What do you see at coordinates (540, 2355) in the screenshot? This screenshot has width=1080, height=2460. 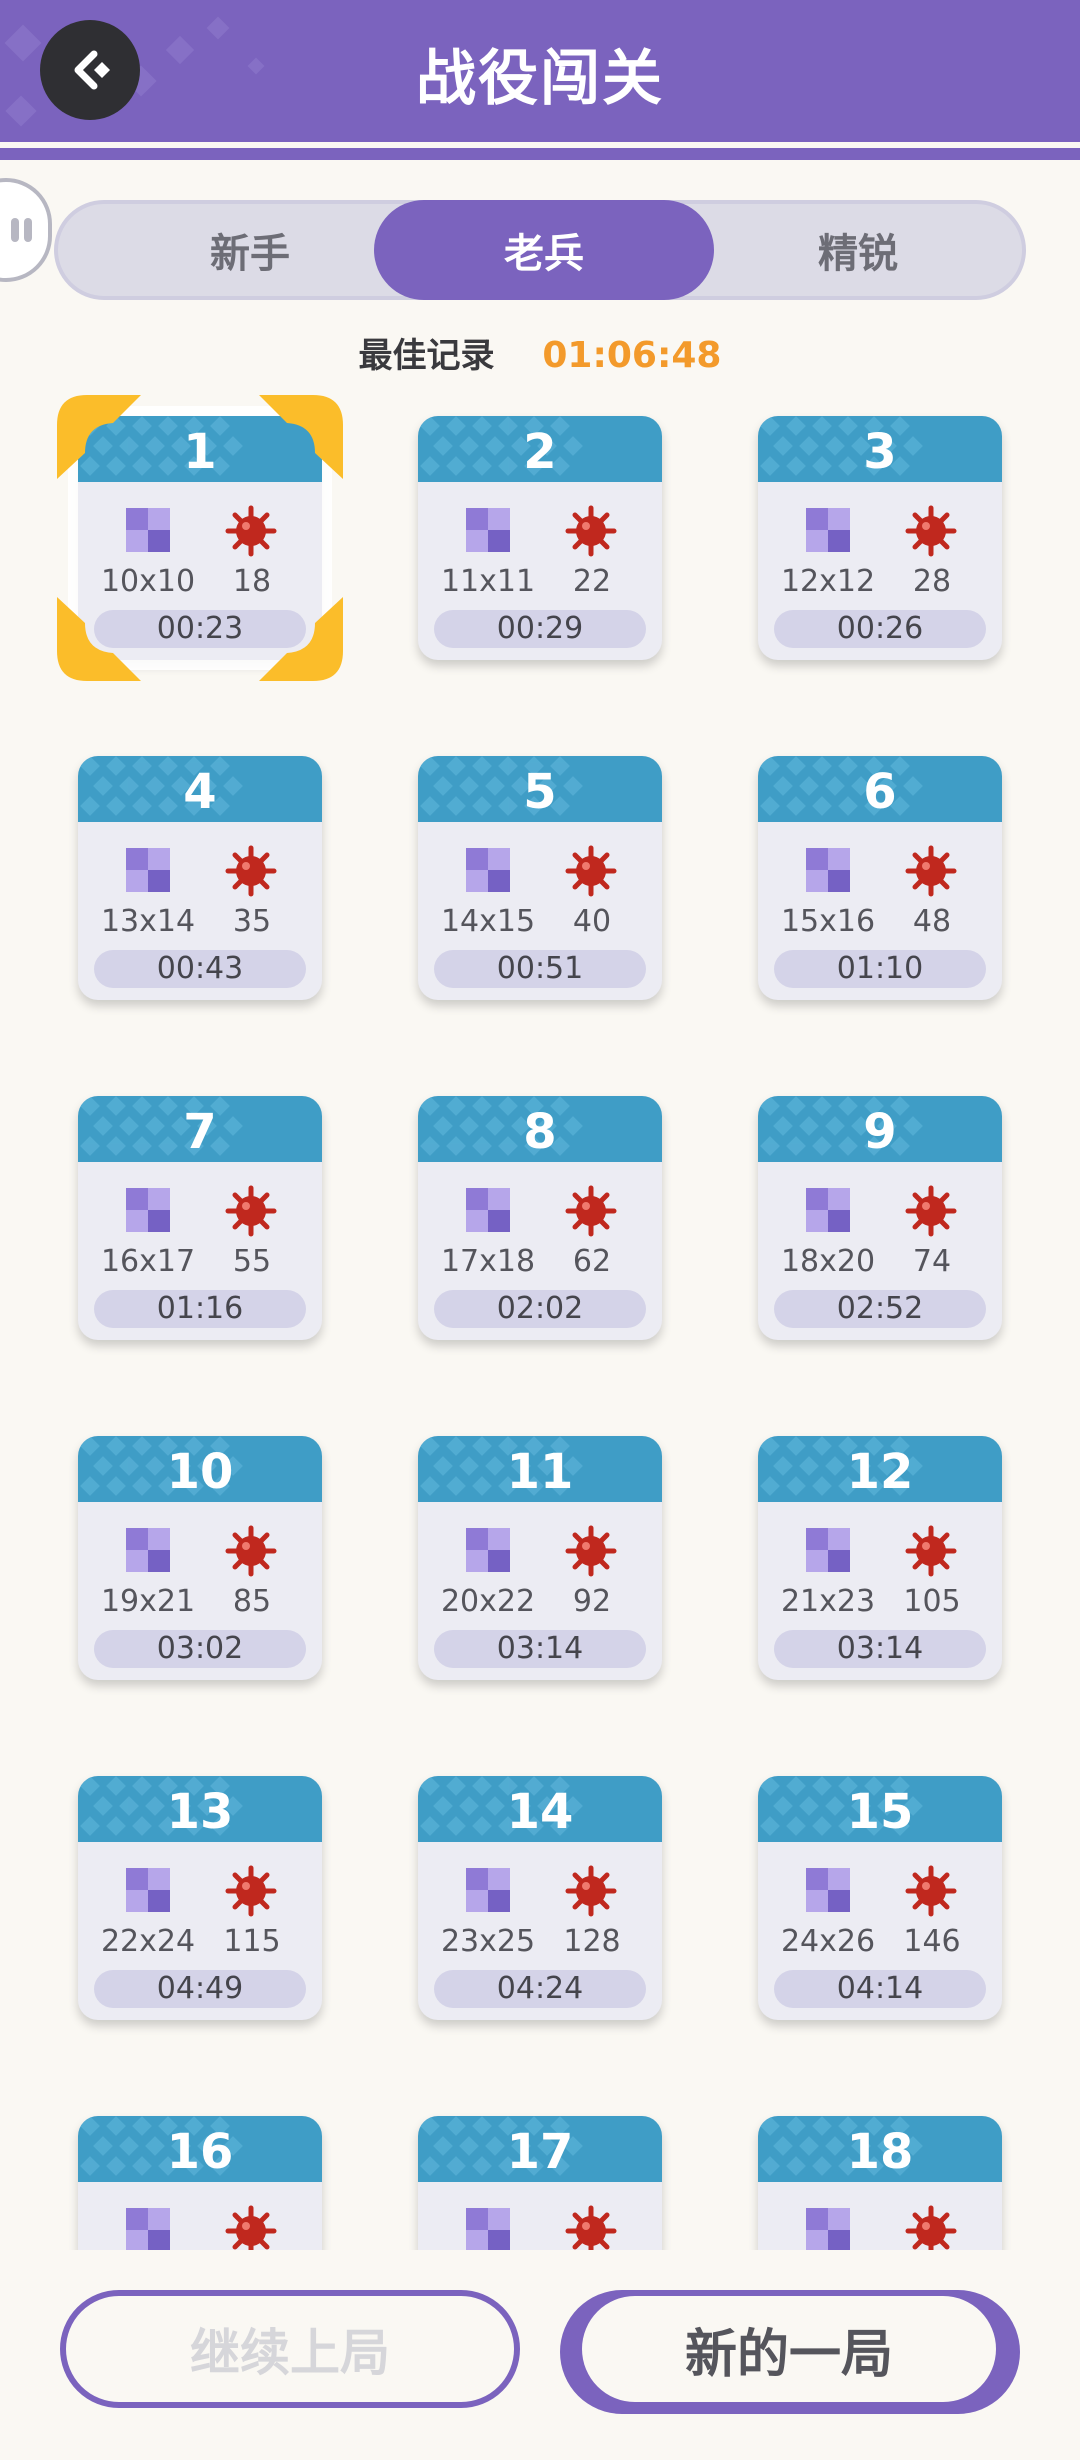 I see `bottom-bar: 继续上局 新的一局` at bounding box center [540, 2355].